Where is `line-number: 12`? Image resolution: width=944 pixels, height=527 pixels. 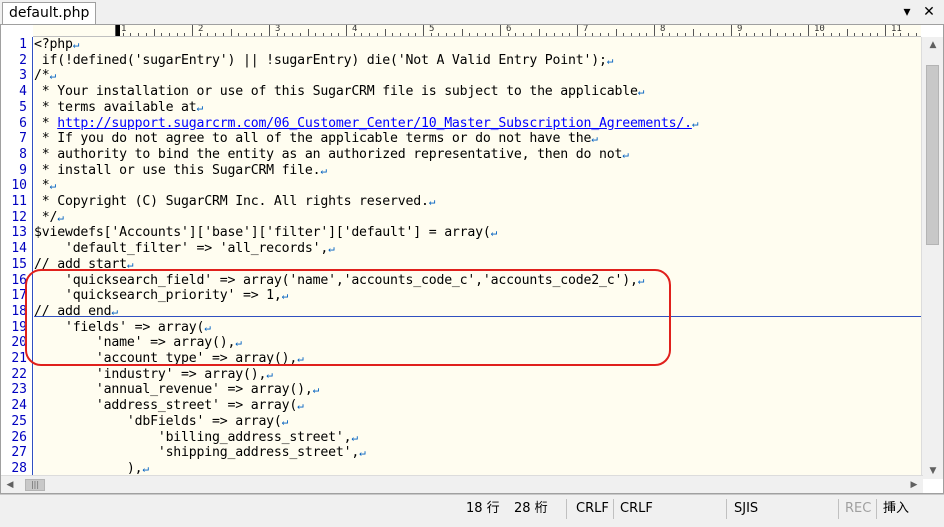 line-number: 12 is located at coordinates (19, 217).